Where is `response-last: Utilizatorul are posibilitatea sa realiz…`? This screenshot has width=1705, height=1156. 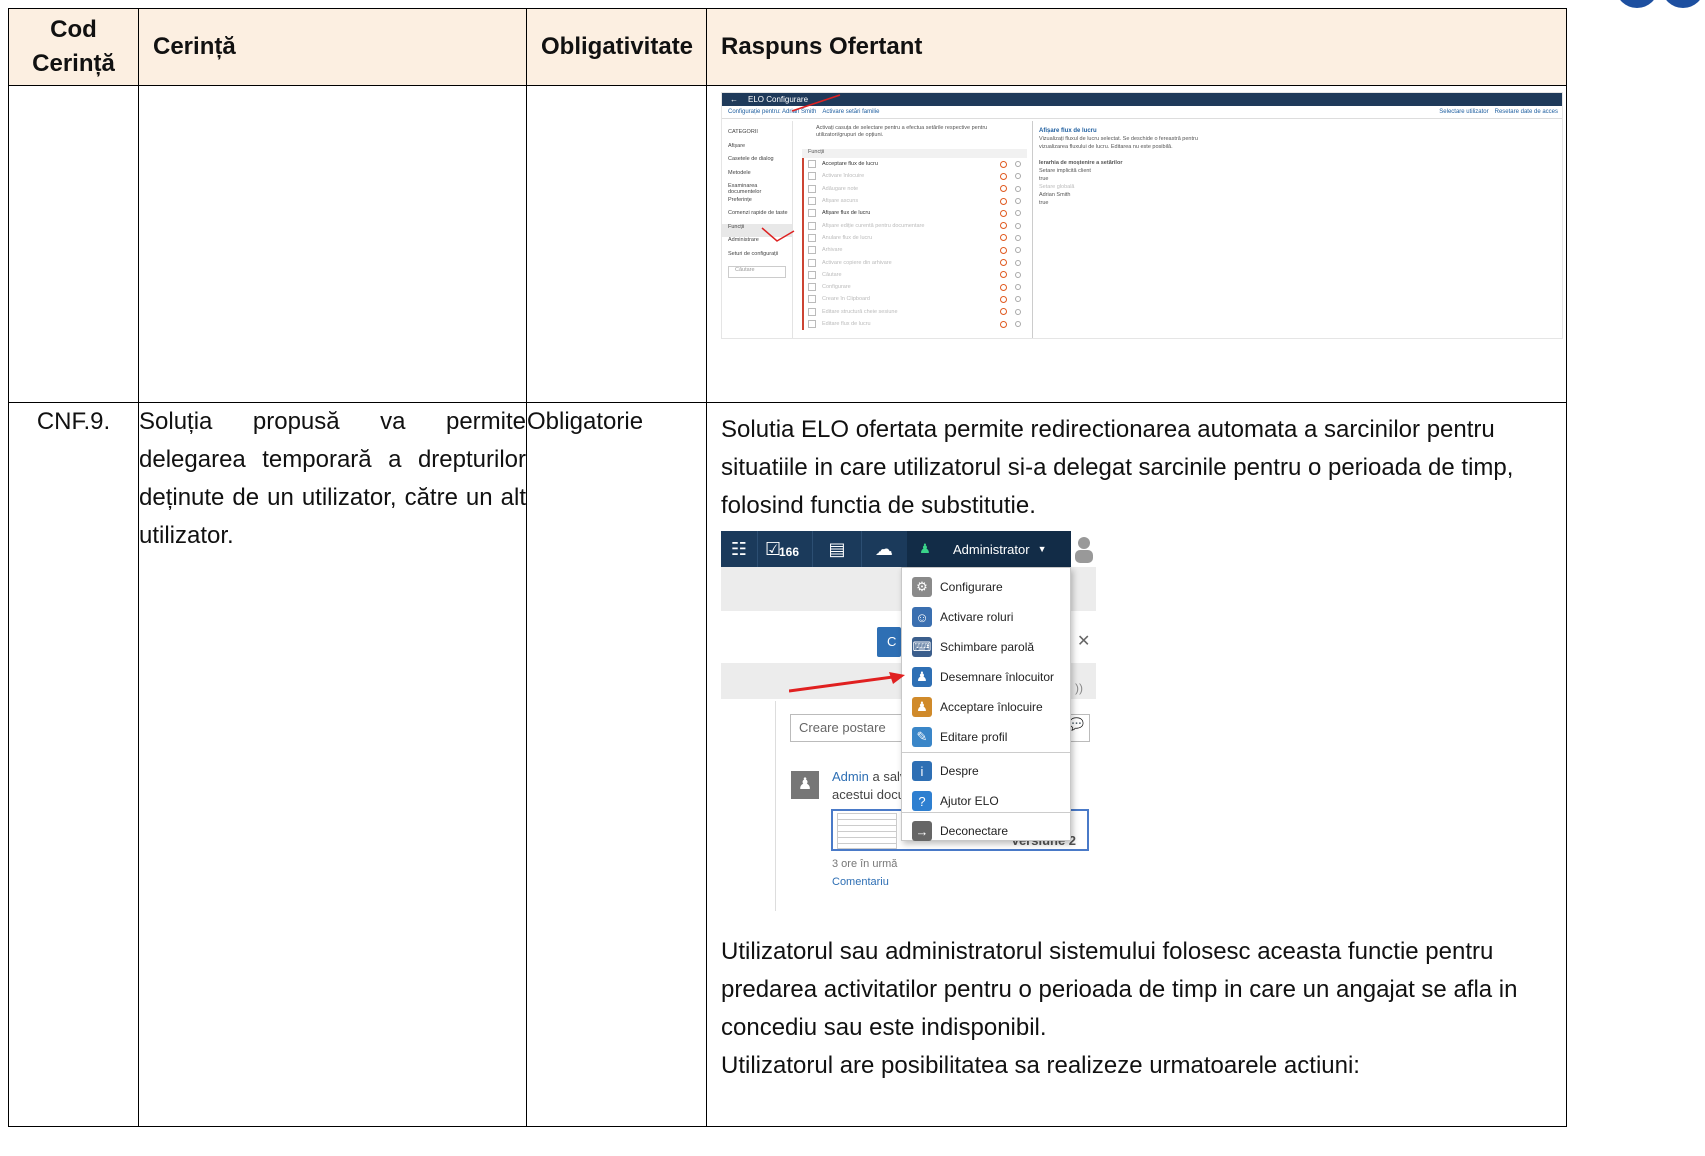
response-last: Utilizatorul are posibilitatea sa realiz… is located at coordinates (1040, 1065).